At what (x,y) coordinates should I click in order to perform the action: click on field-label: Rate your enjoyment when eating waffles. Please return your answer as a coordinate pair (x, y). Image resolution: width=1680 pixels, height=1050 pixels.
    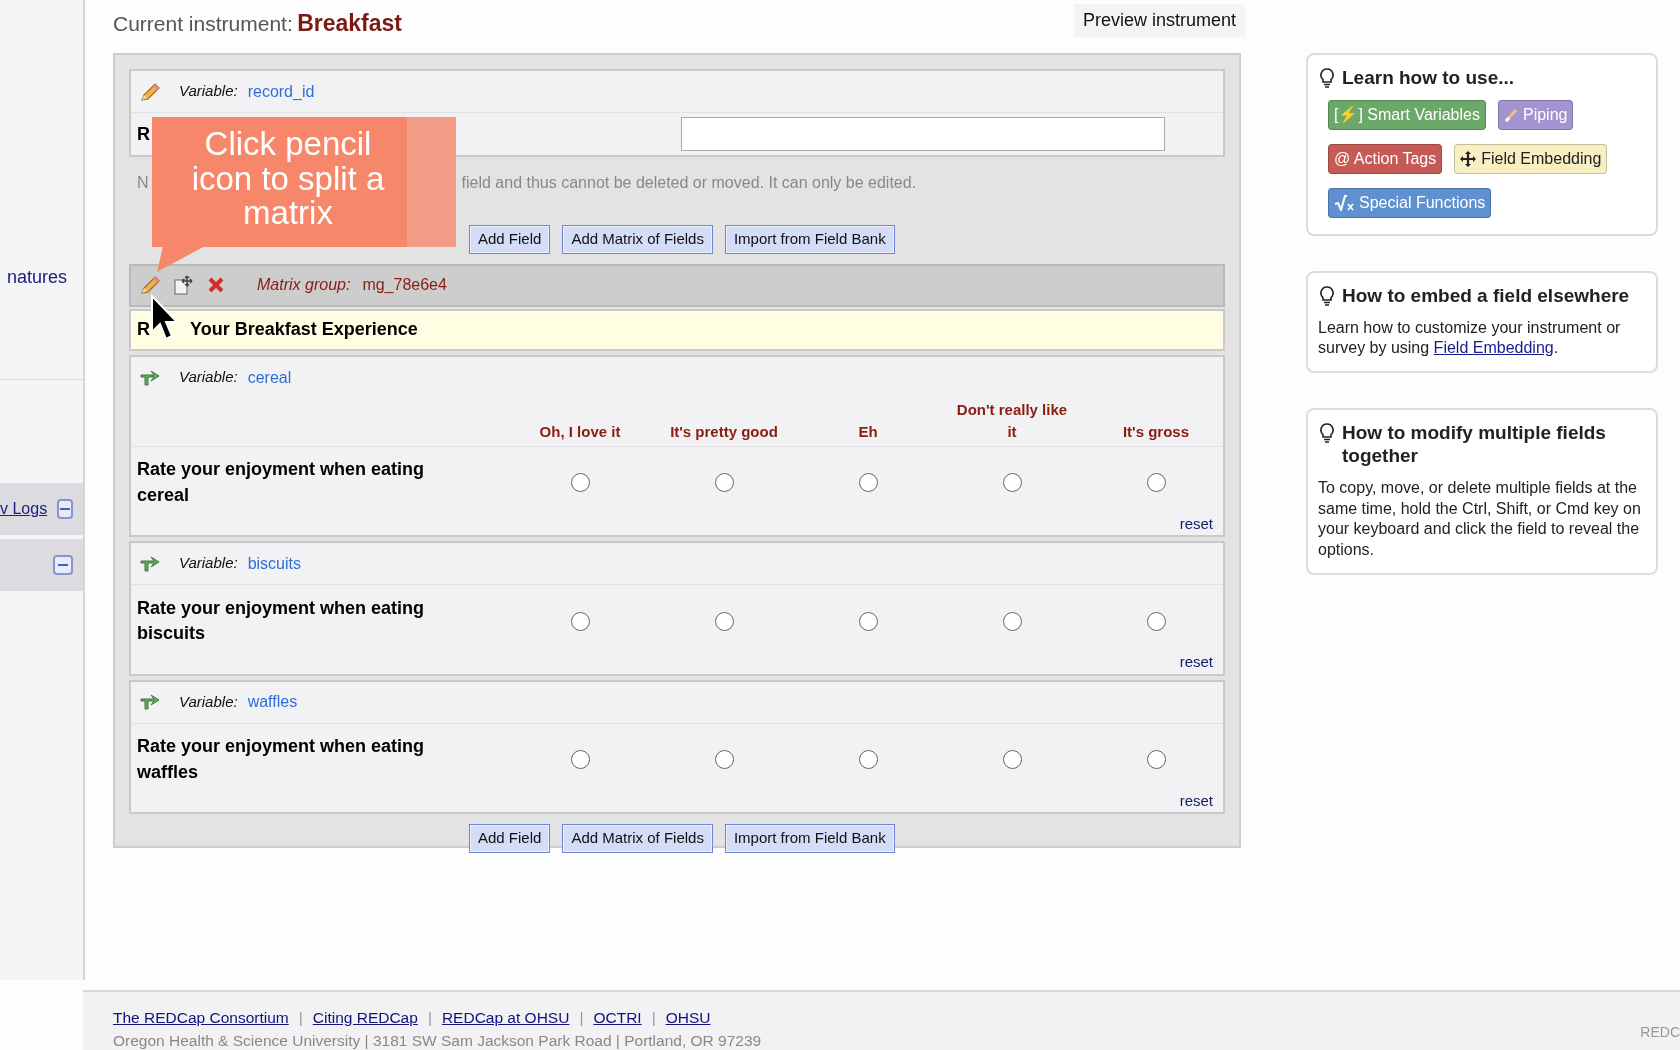
    Looking at the image, I should click on (281, 759).